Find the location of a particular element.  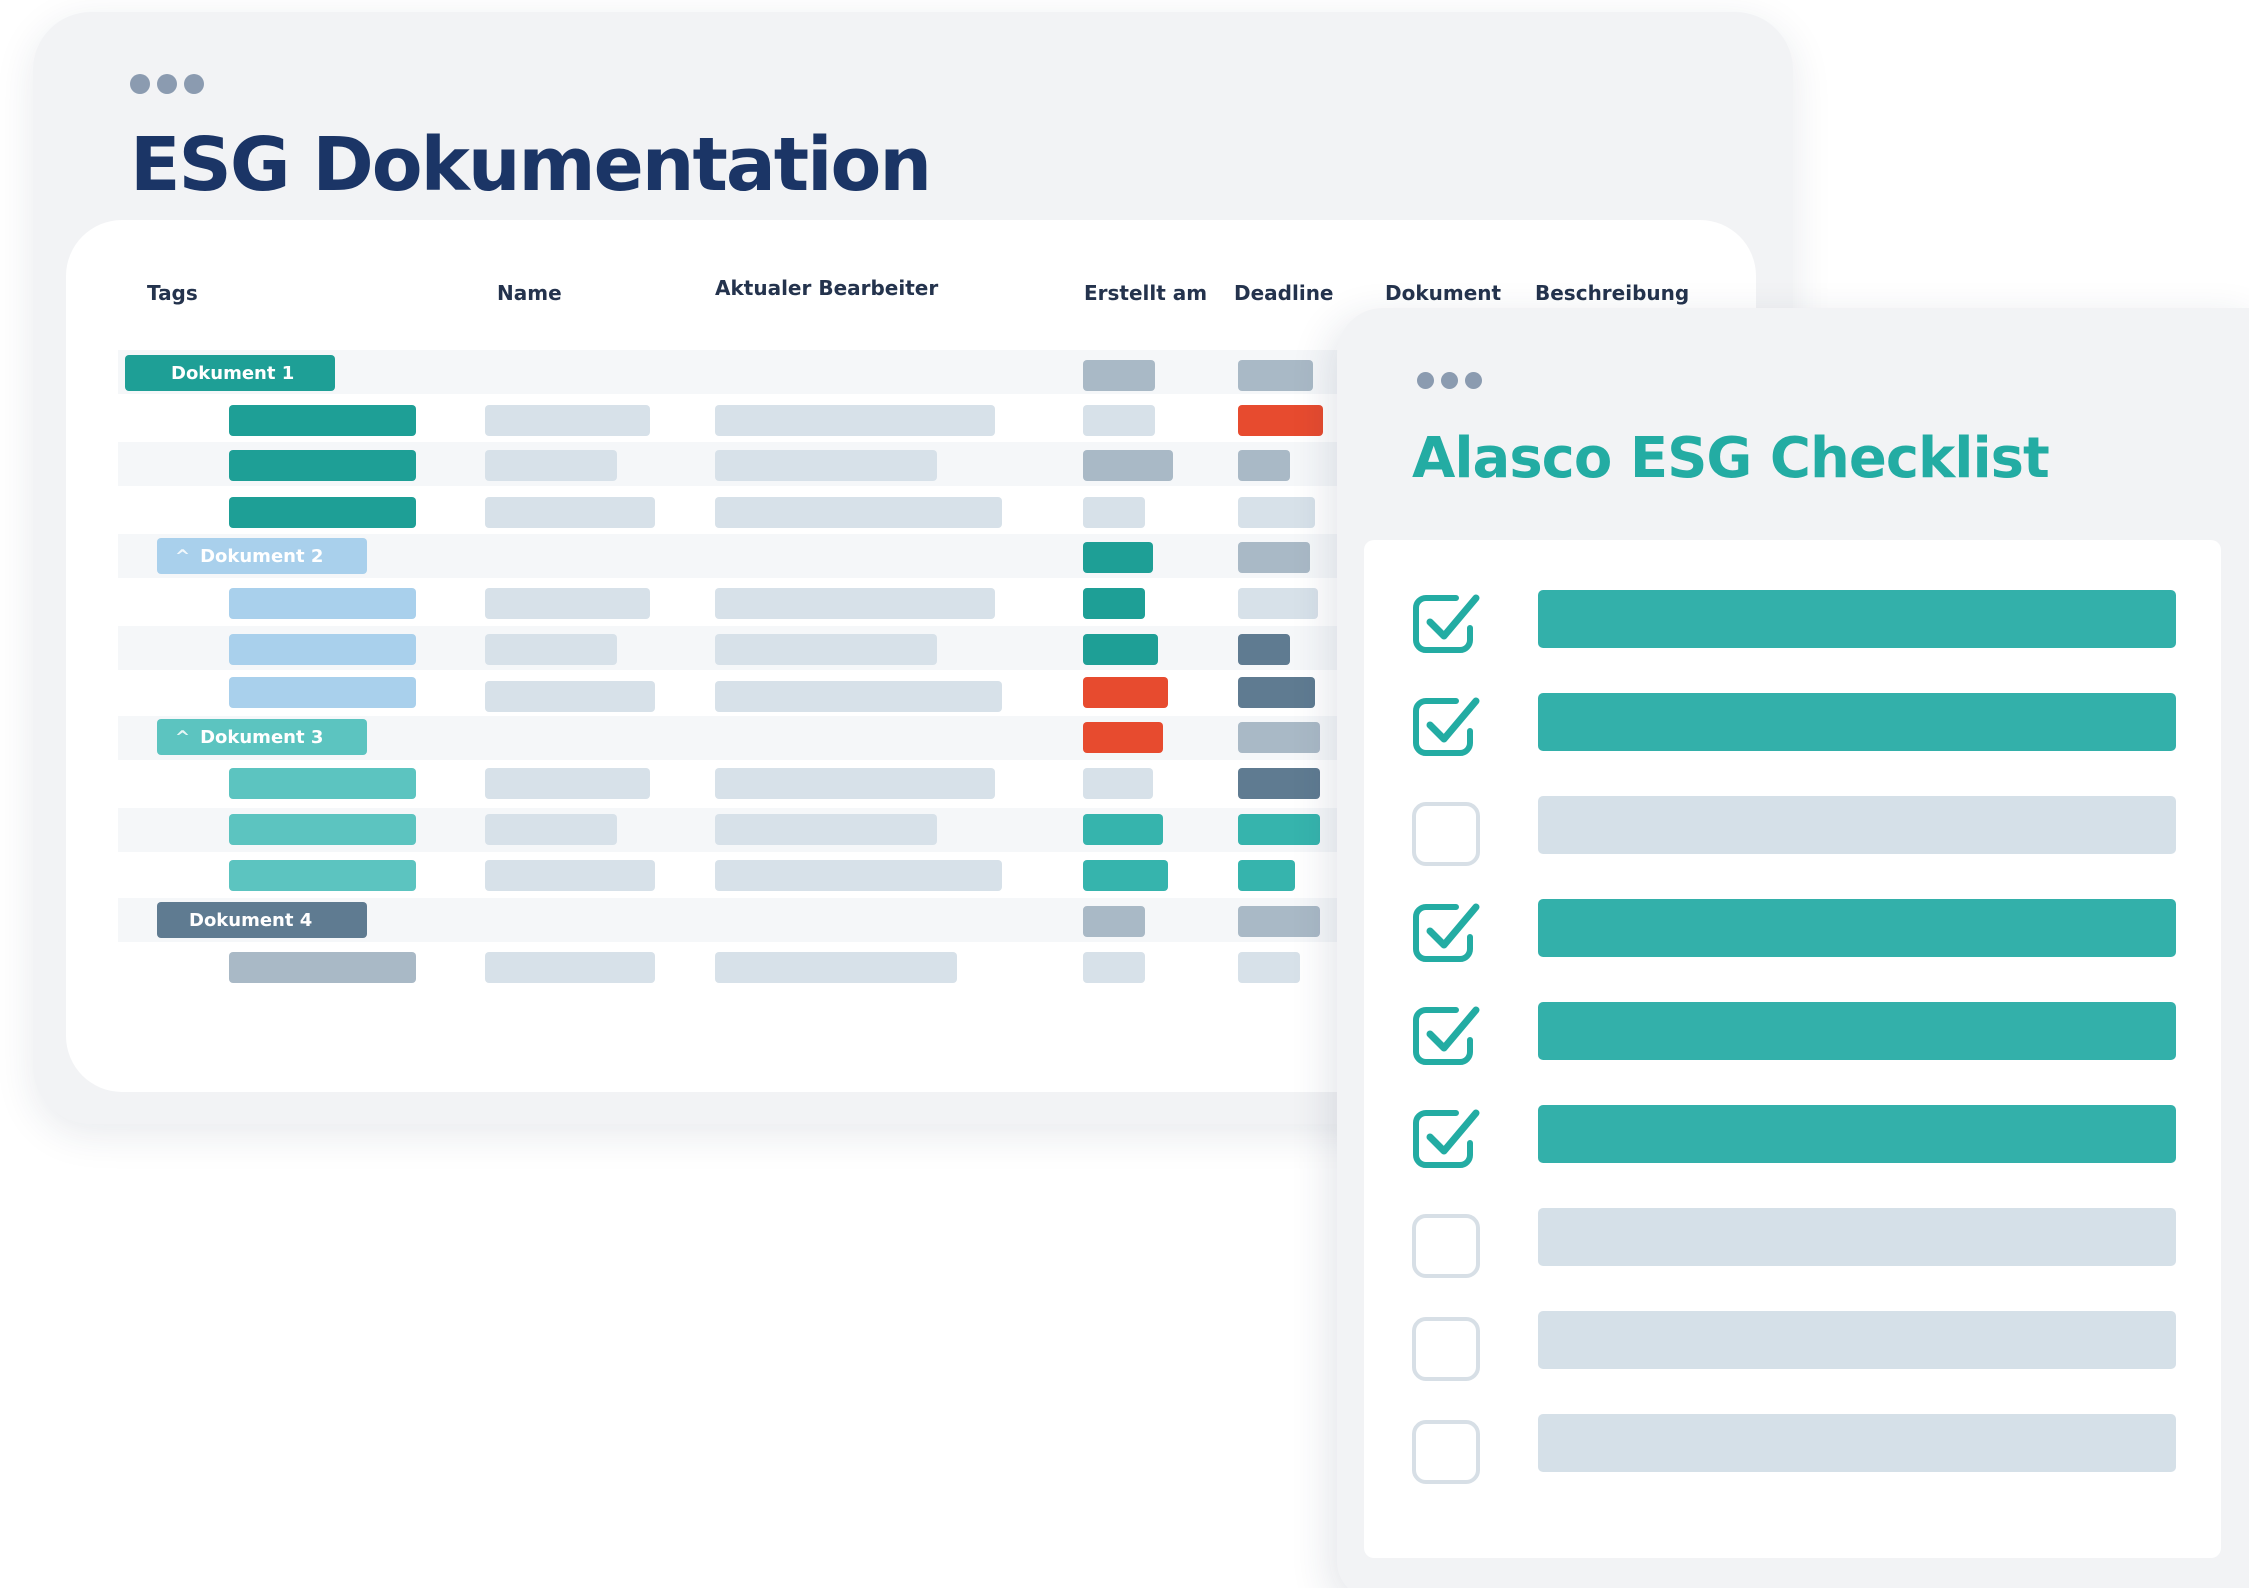

column-header-deadline: Deadline is located at coordinates (1284, 293).